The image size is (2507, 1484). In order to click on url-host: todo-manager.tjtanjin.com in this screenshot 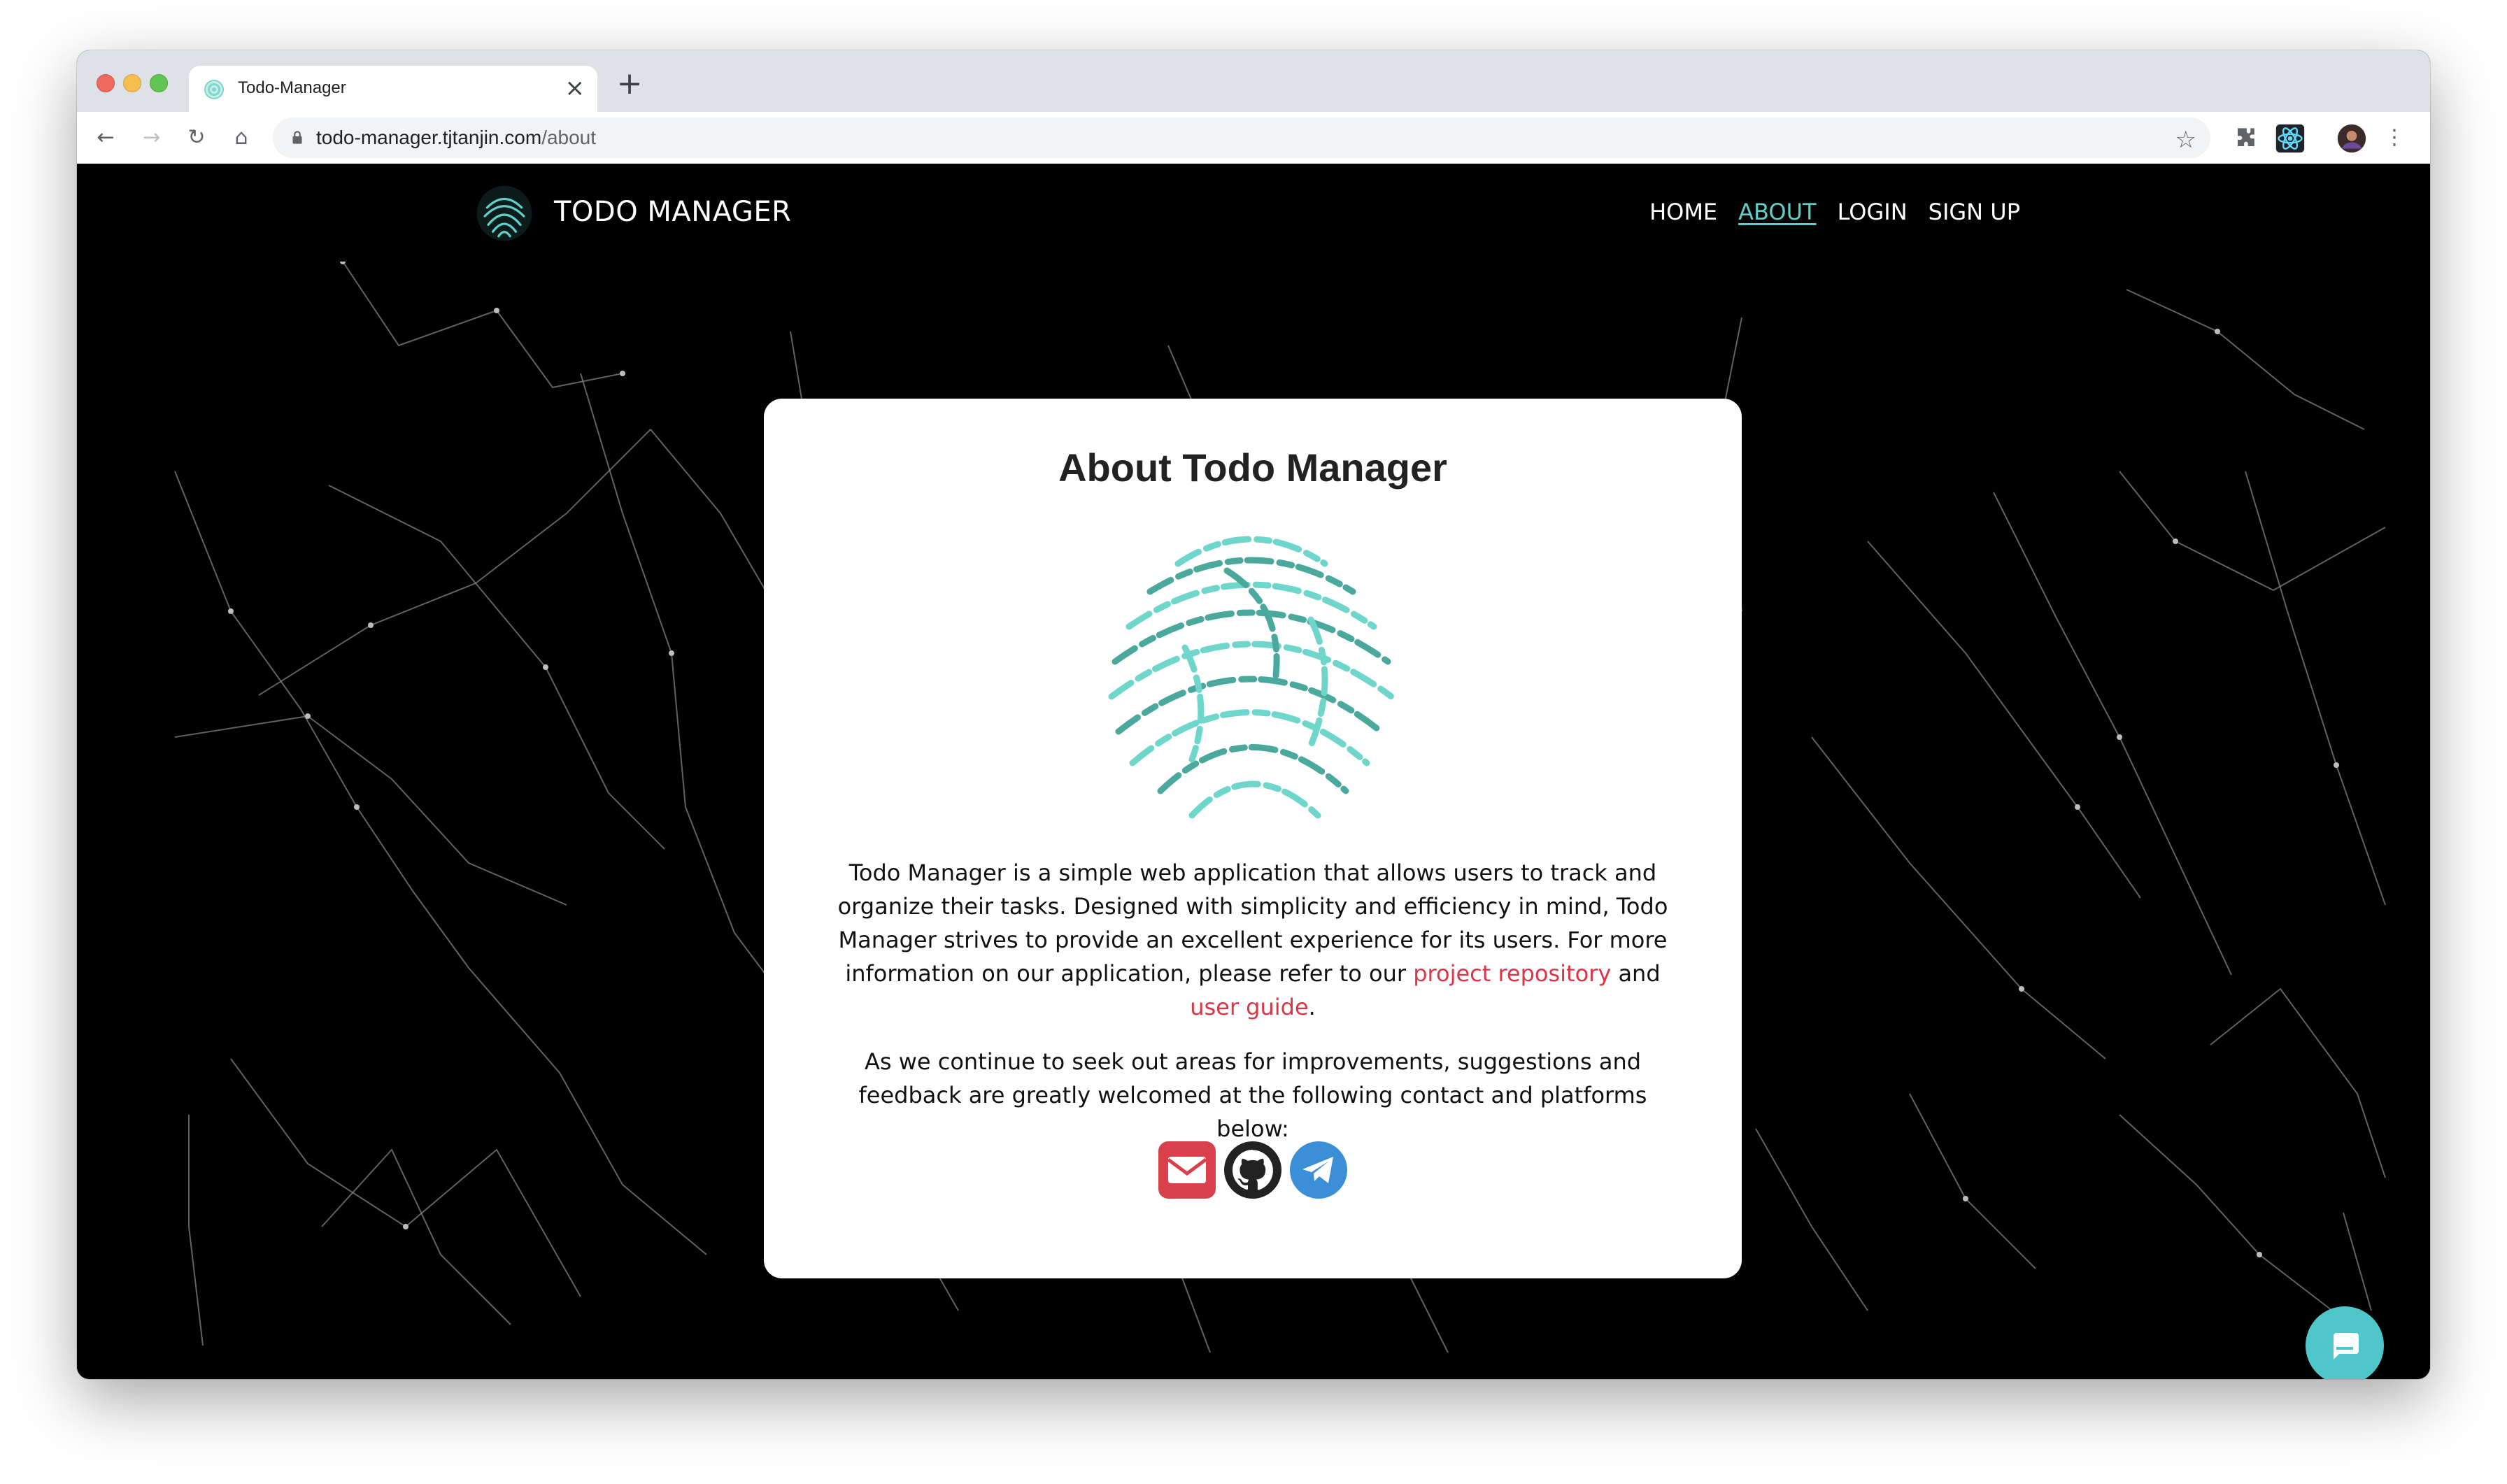, I will do `click(429, 138)`.